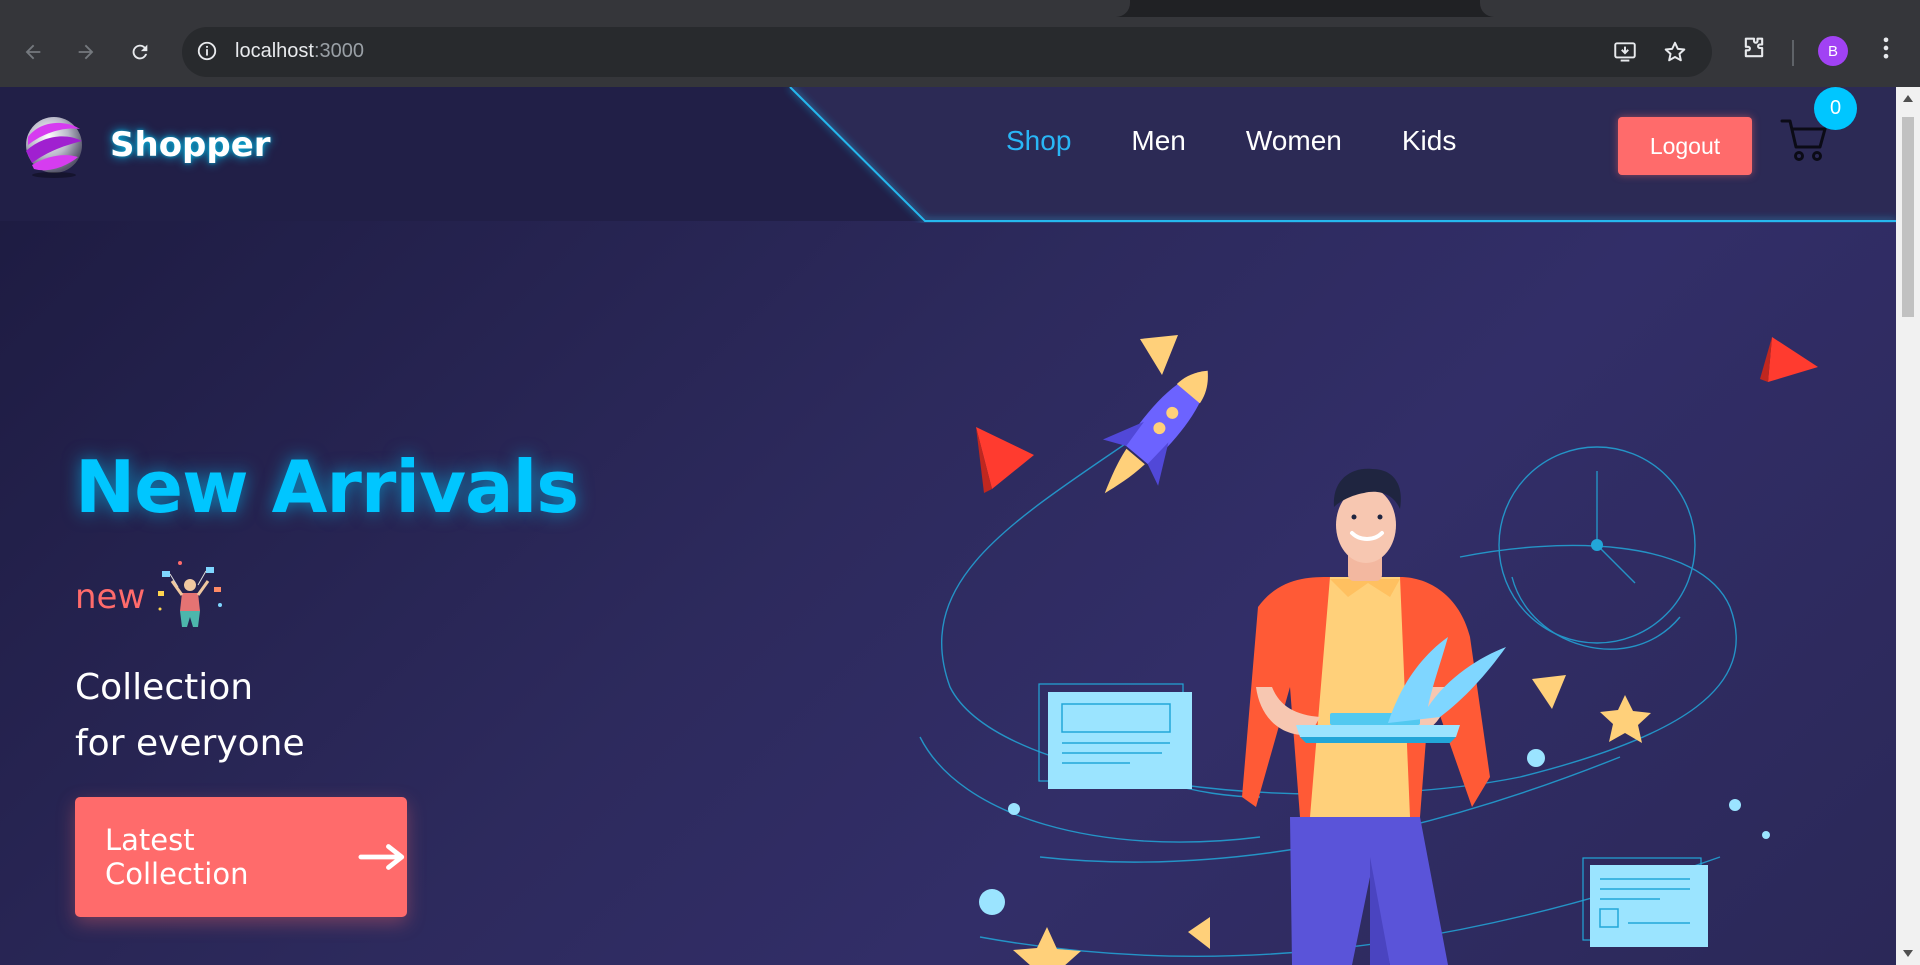  I want to click on page-scrollbar, so click(1908, 526).